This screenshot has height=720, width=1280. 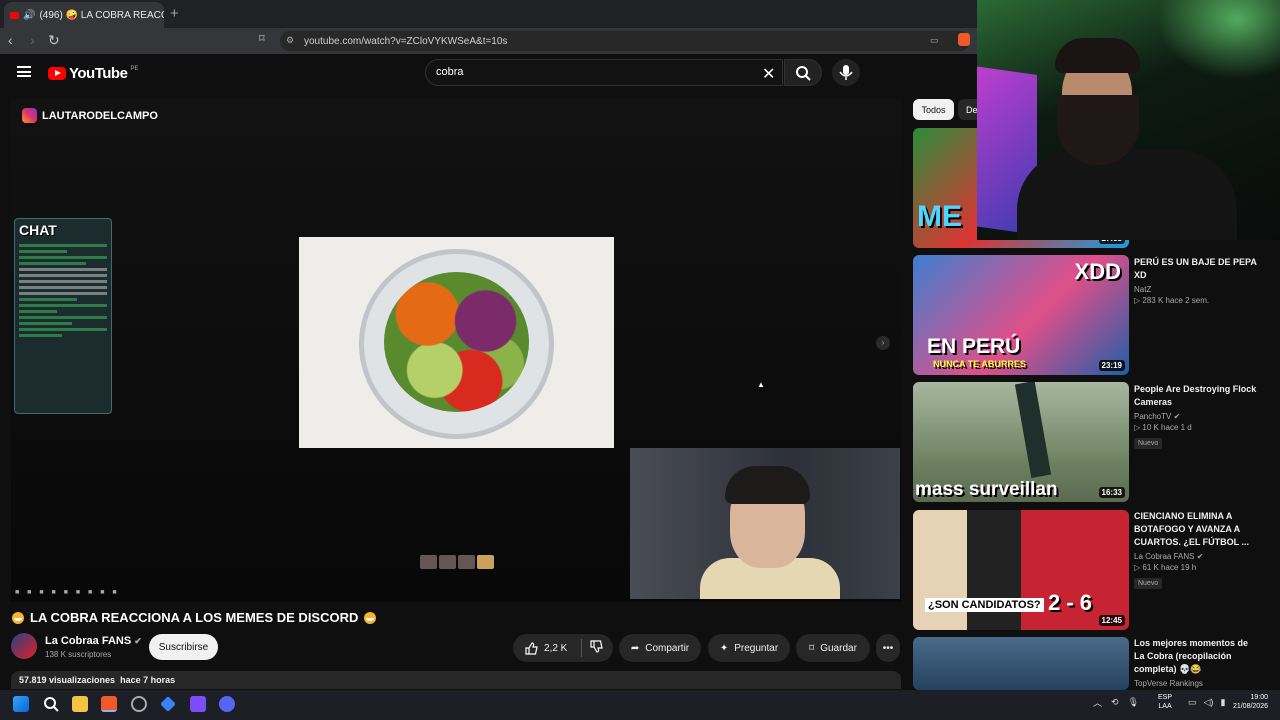 I want to click on related-channel: La Cobraa FANS ✔, so click(x=1197, y=556).